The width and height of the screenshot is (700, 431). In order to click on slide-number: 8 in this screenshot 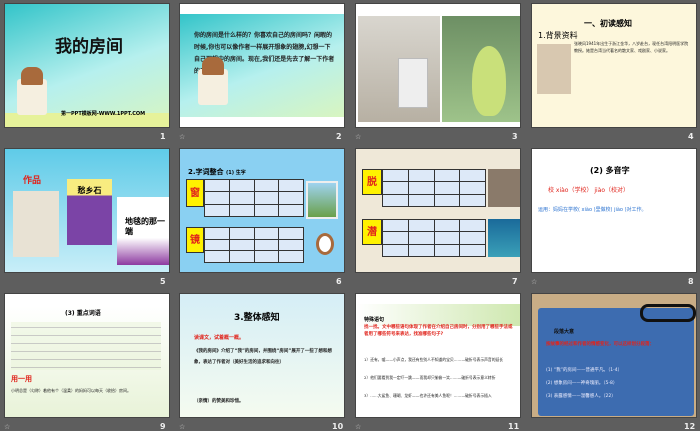, I will do `click(691, 281)`.